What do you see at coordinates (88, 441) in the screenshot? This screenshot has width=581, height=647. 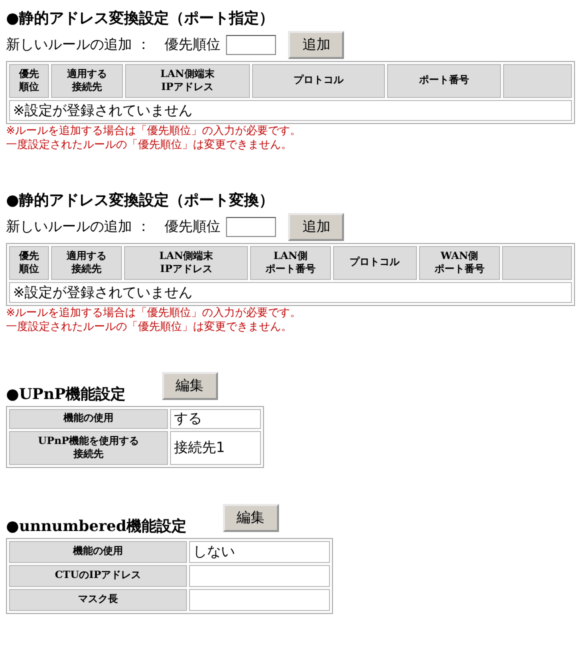 I see `header-text: UPnP機能を使用する` at bounding box center [88, 441].